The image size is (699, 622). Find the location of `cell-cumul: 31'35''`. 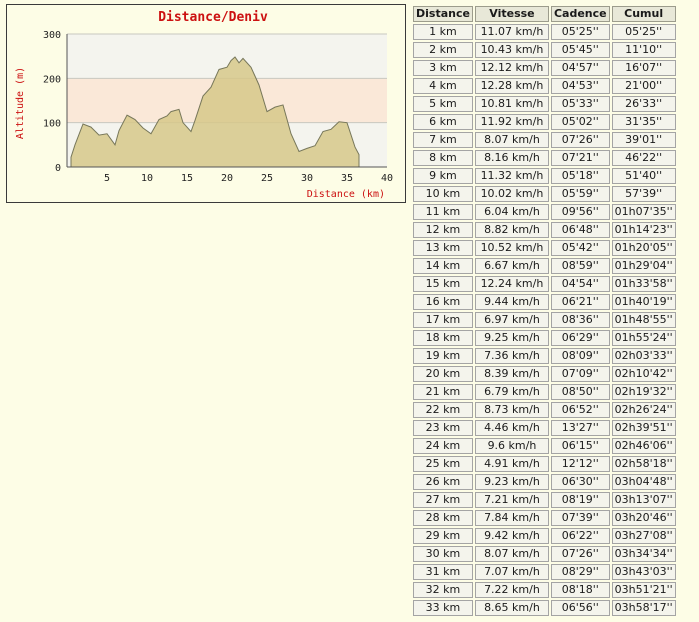

cell-cumul: 31'35'' is located at coordinates (643, 122).